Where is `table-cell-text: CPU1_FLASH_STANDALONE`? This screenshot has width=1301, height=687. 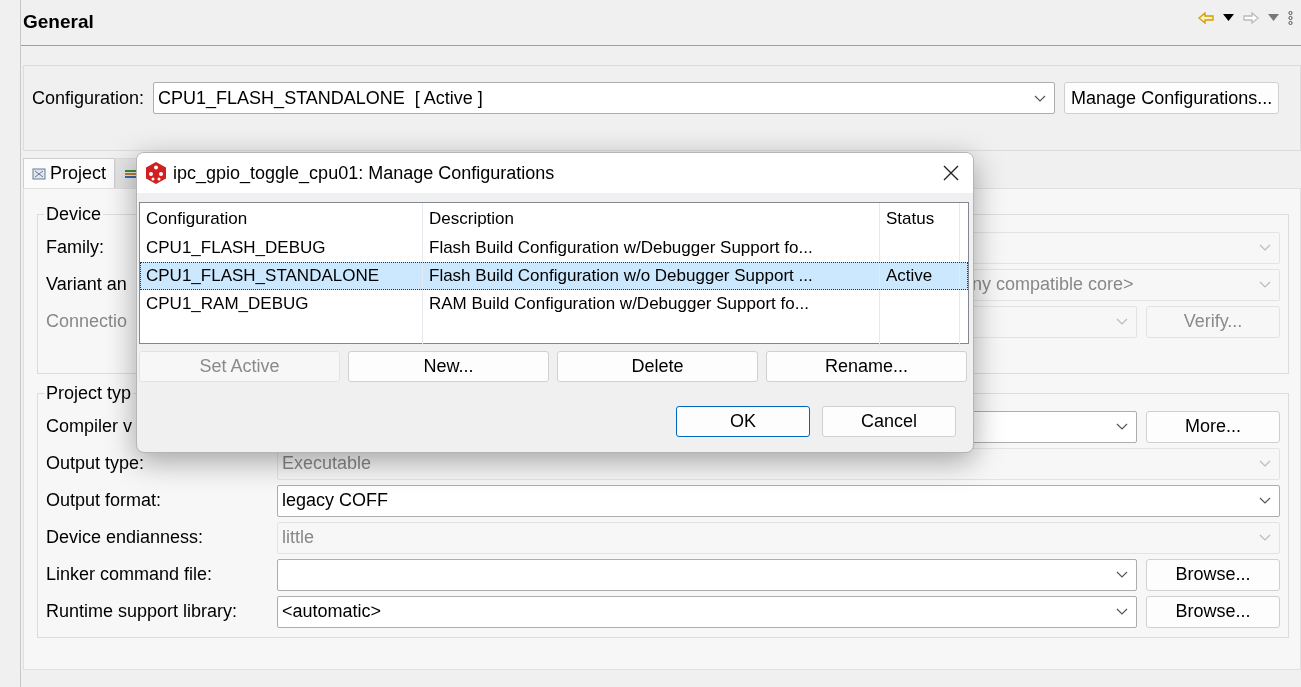
table-cell-text: CPU1_FLASH_STANDALONE is located at coordinates (263, 276).